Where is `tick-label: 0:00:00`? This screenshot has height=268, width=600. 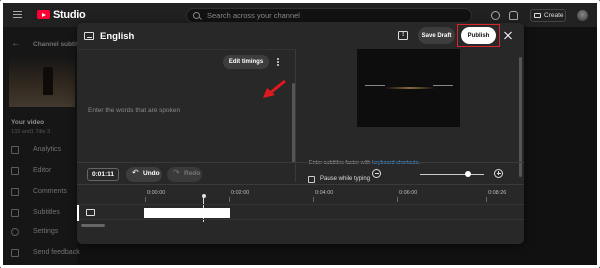 tick-label: 0:00:00 is located at coordinates (156, 193).